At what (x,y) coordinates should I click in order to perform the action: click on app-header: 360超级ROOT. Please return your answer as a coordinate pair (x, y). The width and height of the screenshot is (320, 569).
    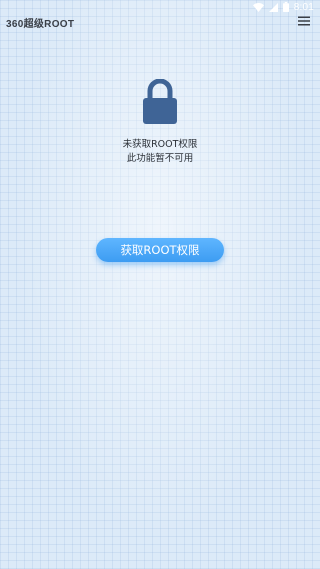
    Looking at the image, I should click on (160, 22).